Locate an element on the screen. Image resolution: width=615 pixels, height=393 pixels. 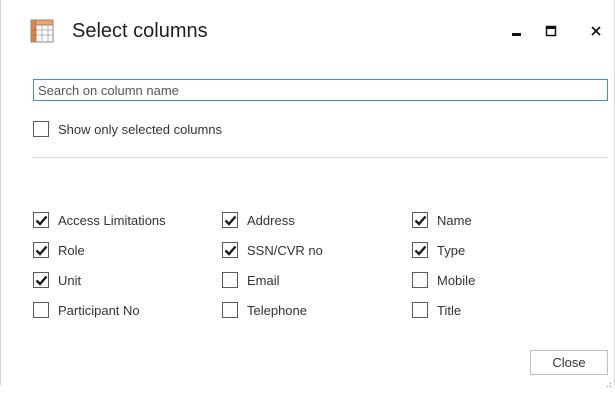
column-option-participant-no: Participant No is located at coordinates (86, 310).